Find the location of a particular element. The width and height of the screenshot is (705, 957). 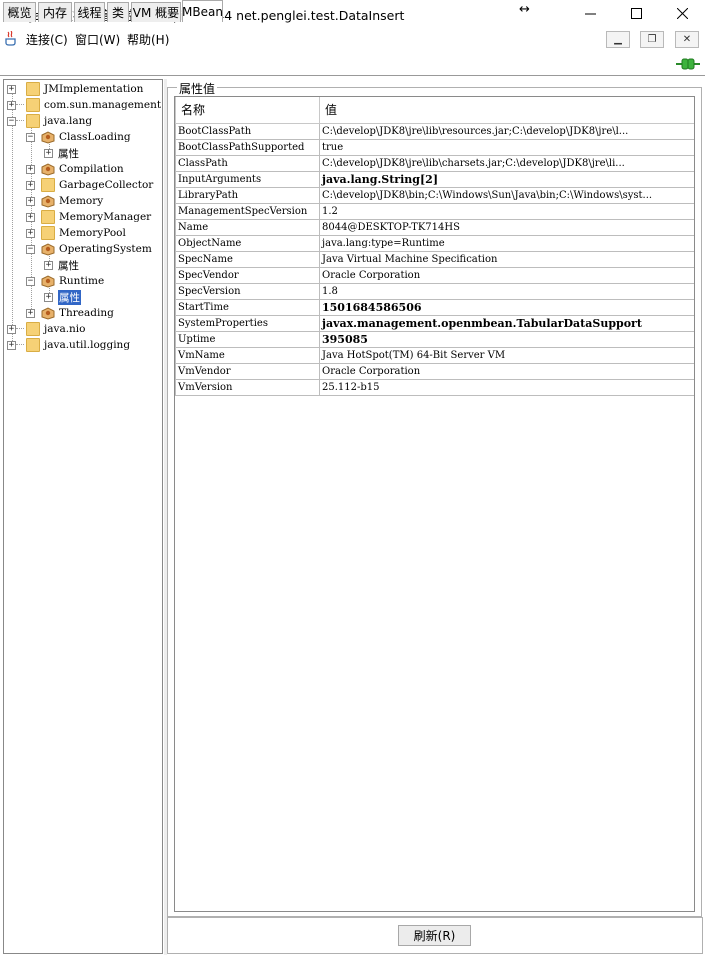

tree-node-classloading-attributes: + 属性 is located at coordinates (61, 153).